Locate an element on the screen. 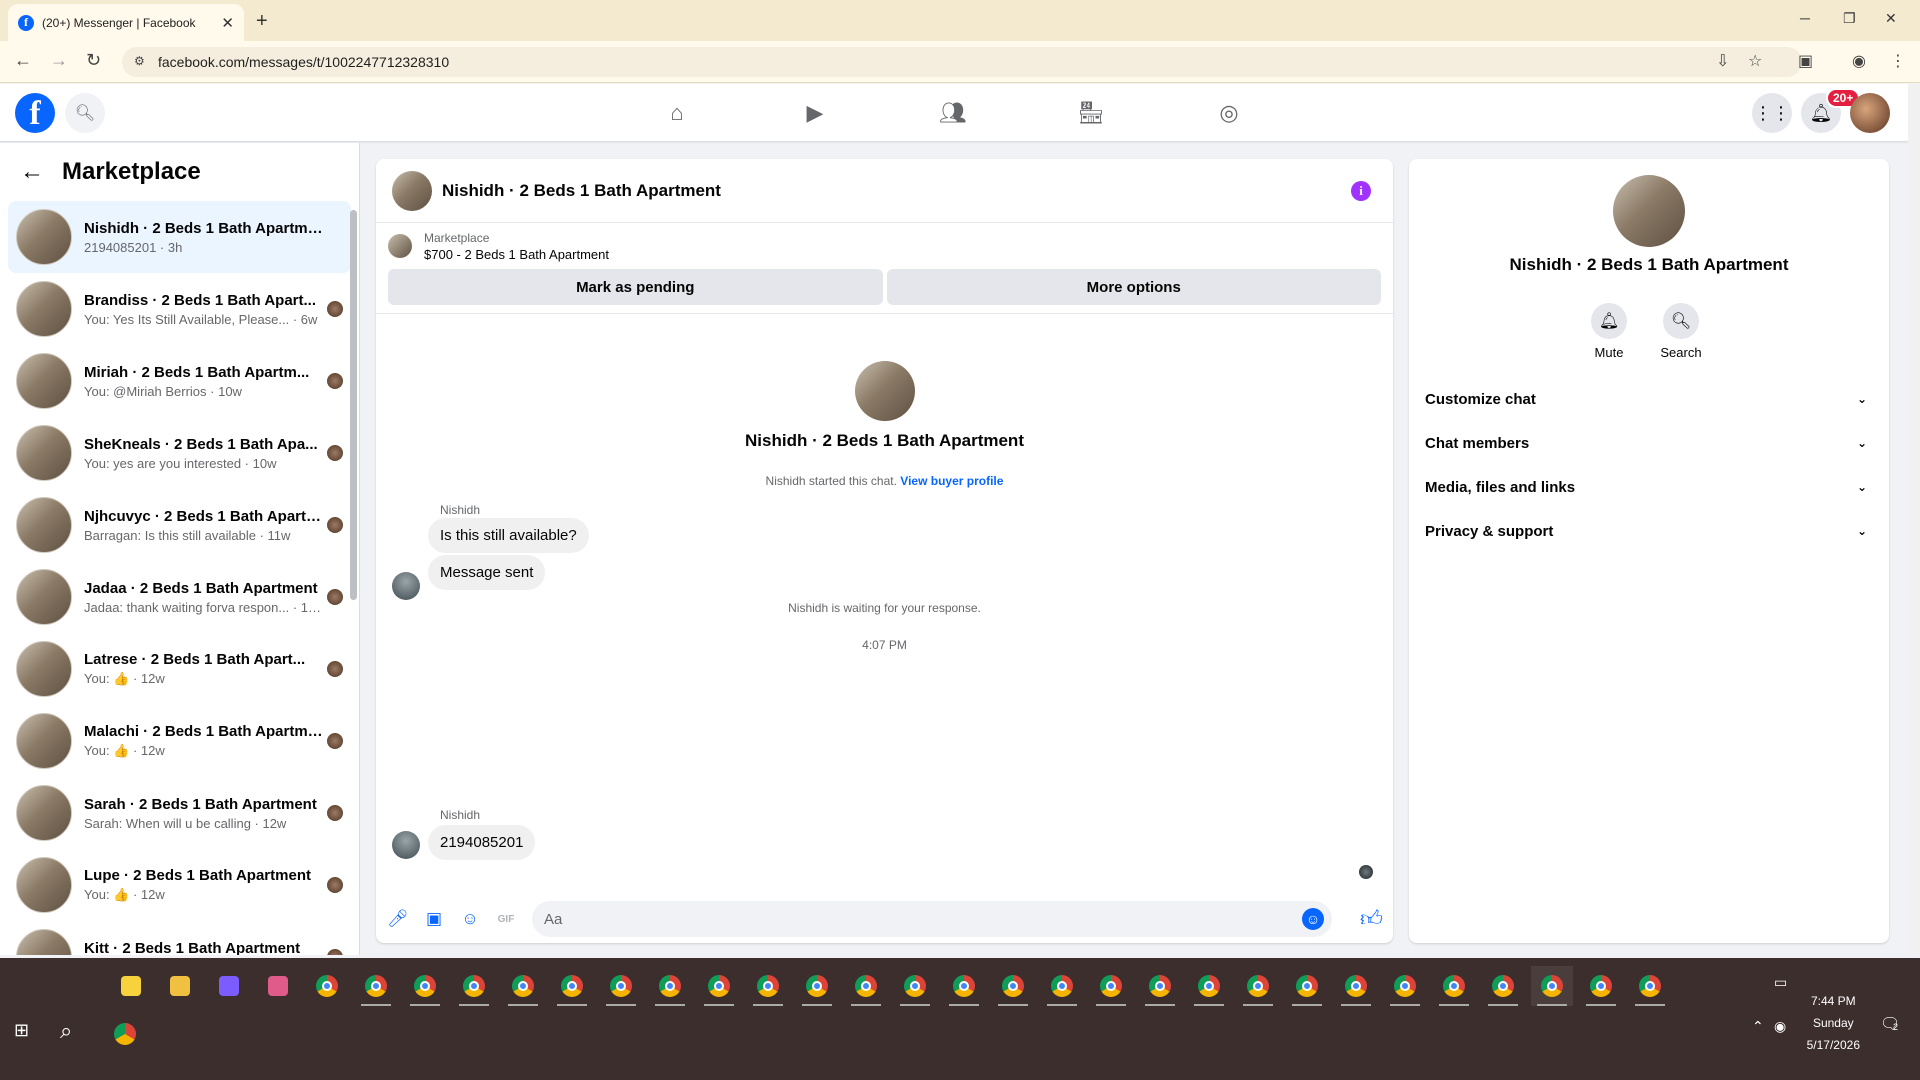 The width and height of the screenshot is (1920, 1080). browser-tab: f (20+) Messenger | Facebook ✕ is located at coordinates (126, 22).